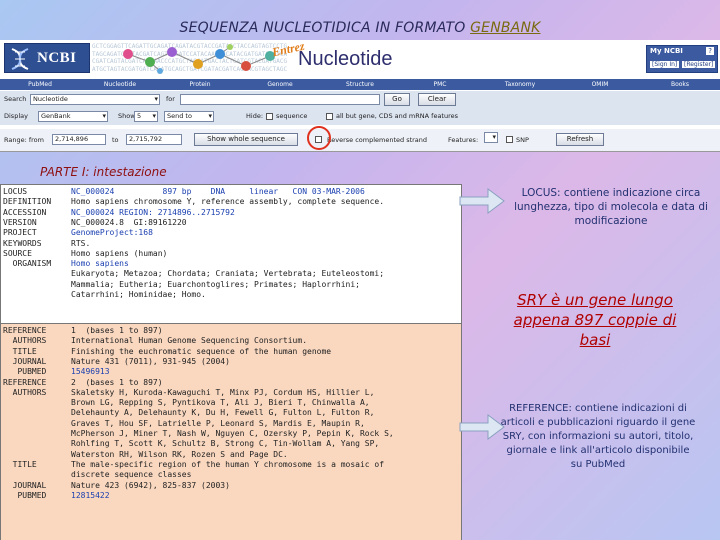 This screenshot has height=540, width=720. I want to click on highlight-circle, so click(319, 138).